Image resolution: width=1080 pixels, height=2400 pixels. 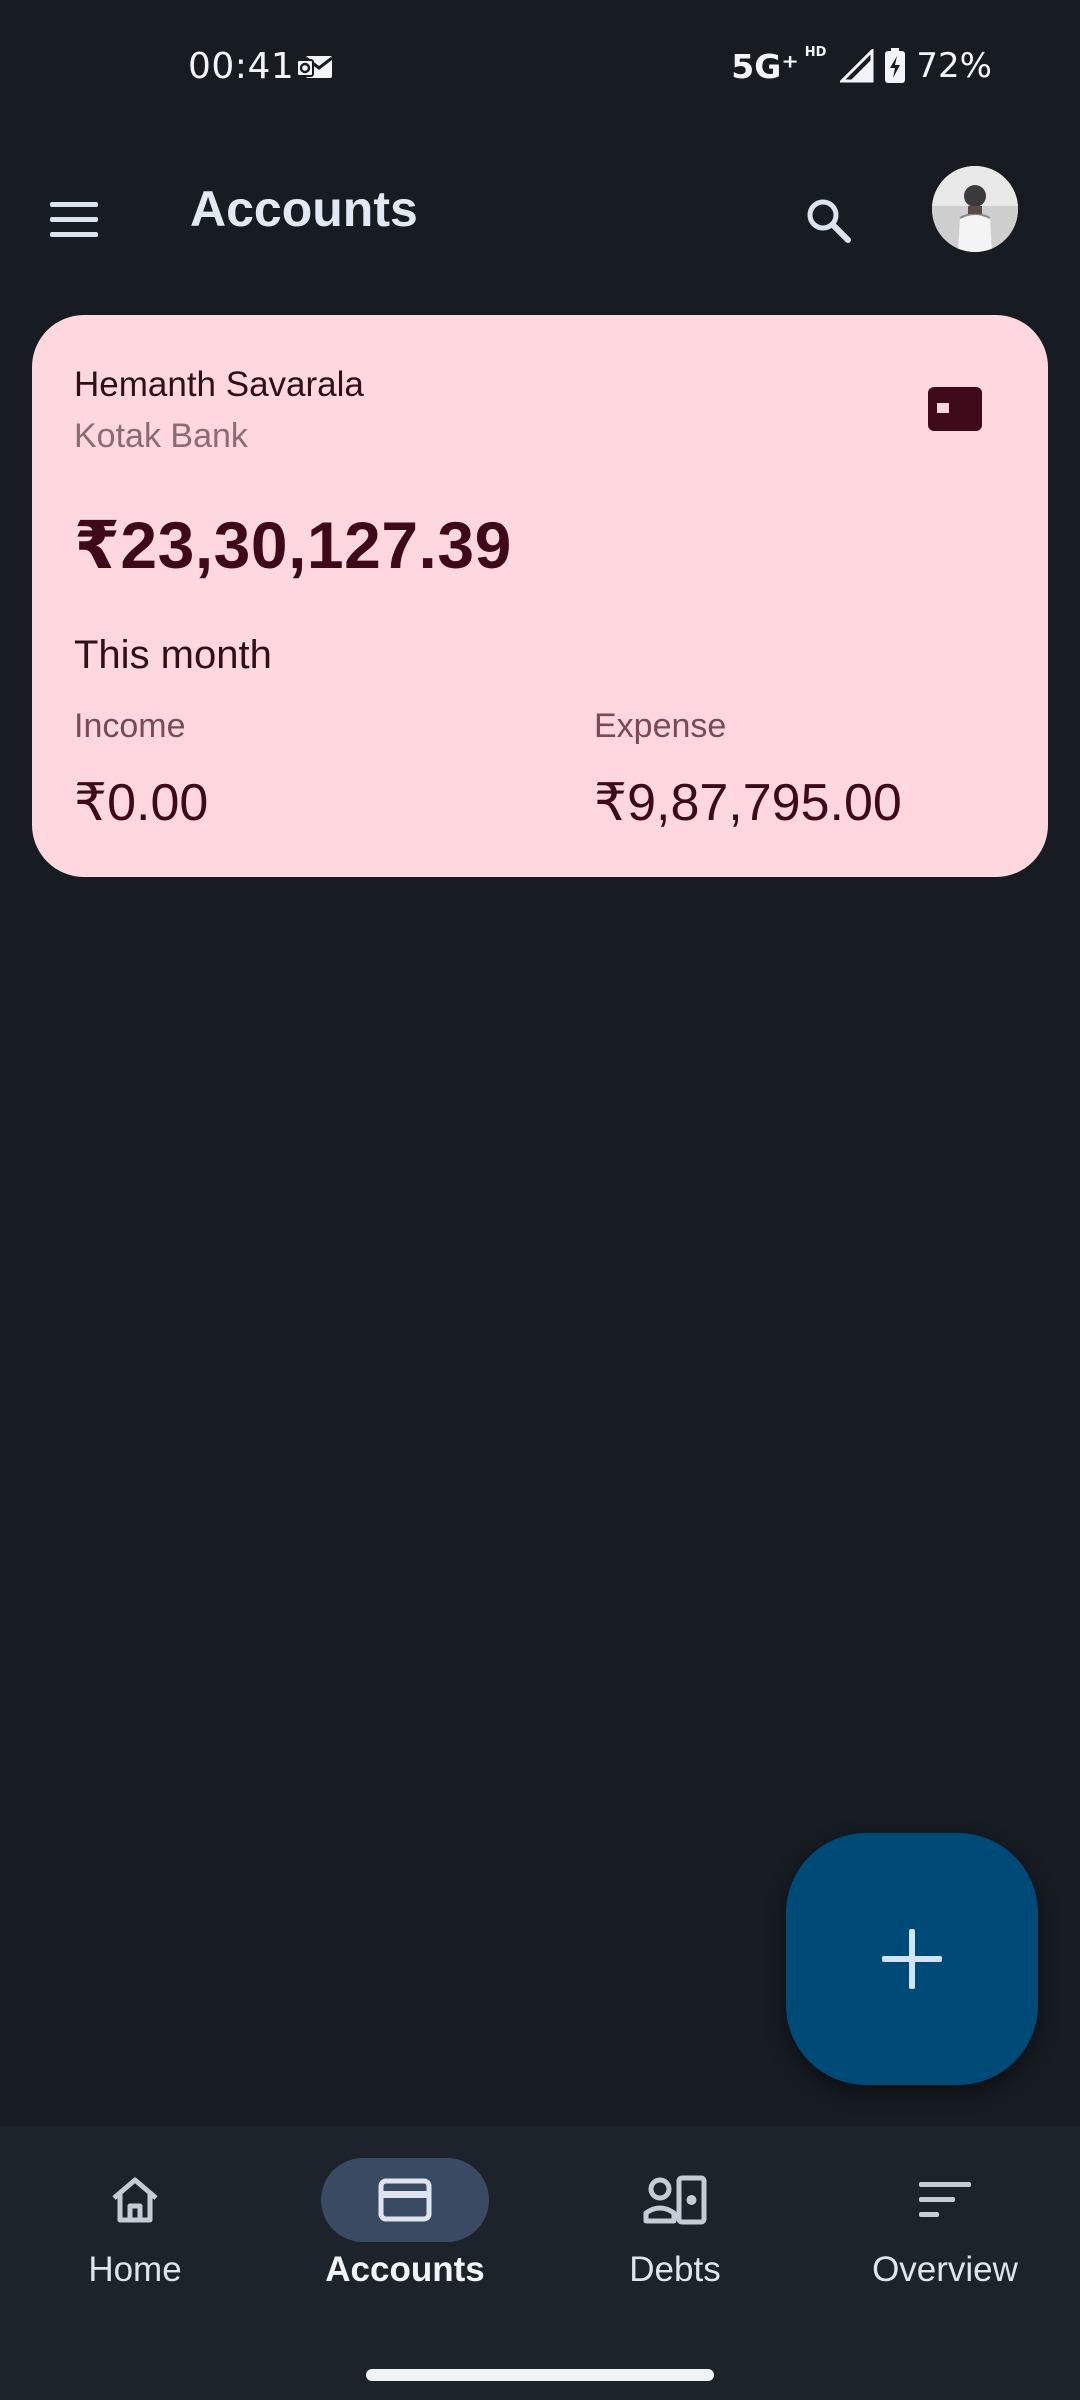 I want to click on credit-card-icon, so click(x=955, y=409).